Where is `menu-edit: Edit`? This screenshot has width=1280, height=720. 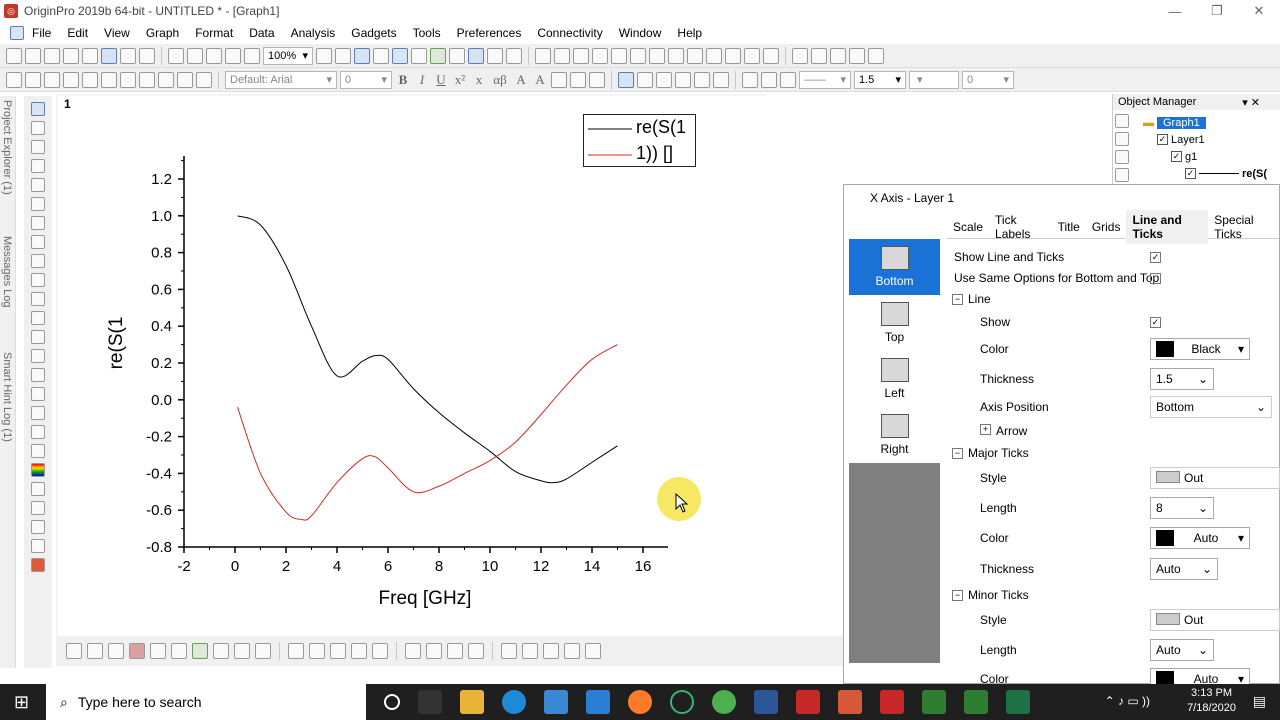 menu-edit: Edit is located at coordinates (77, 33).